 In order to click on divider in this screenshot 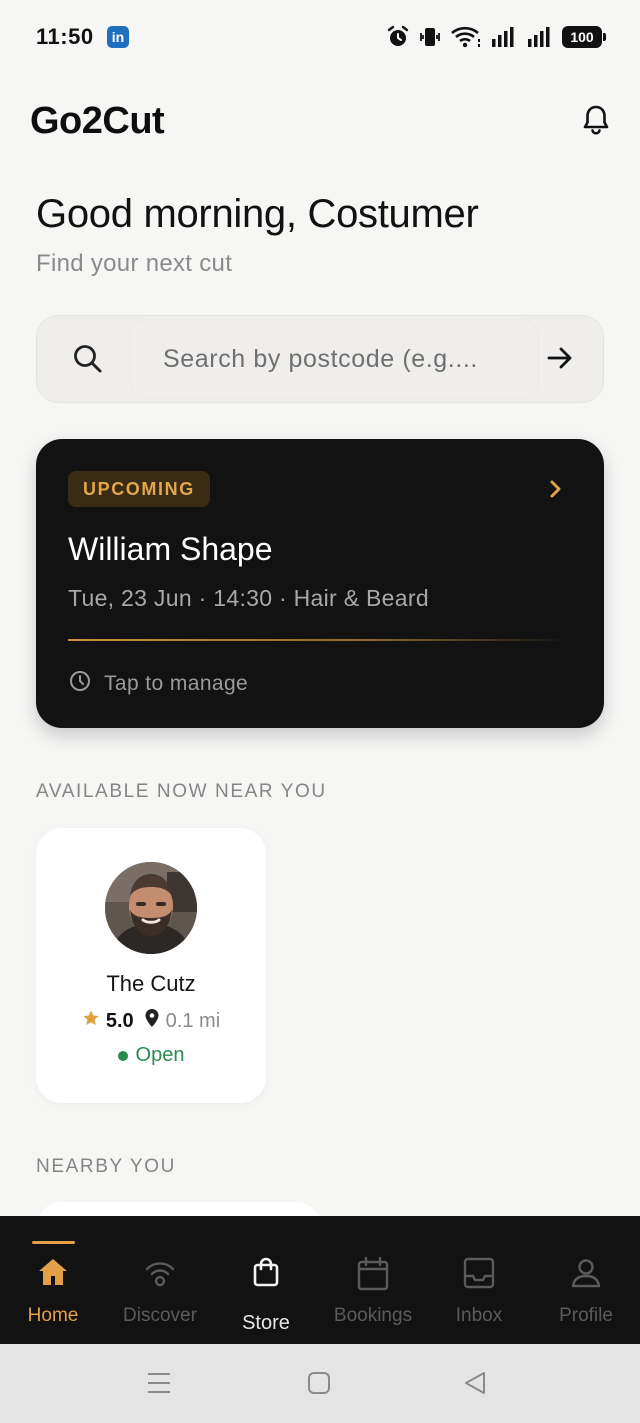, I will do `click(318, 640)`.